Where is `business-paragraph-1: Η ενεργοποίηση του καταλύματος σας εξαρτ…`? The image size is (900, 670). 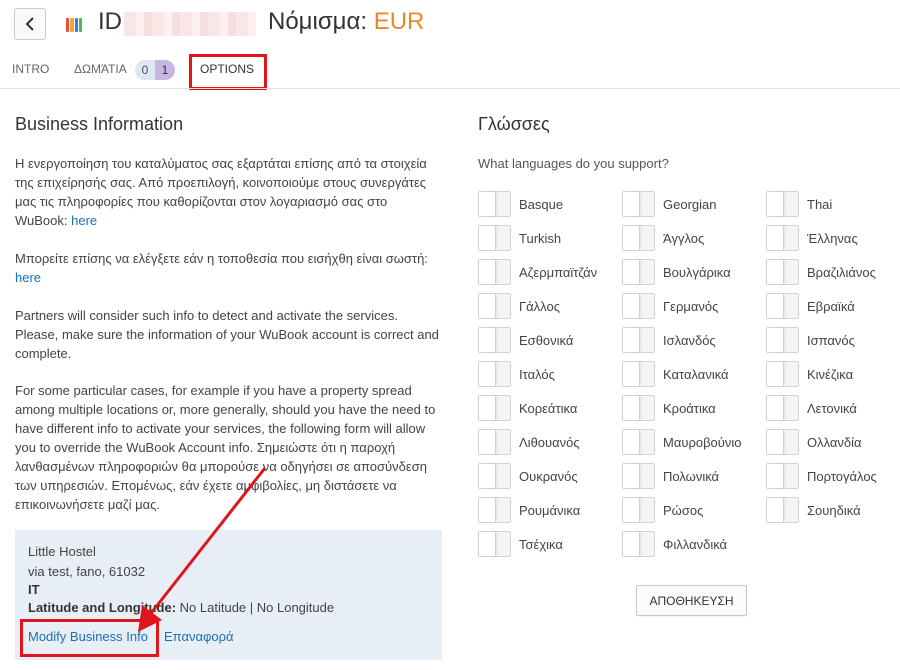
business-paragraph-1: Η ενεργοποίηση του καταλύματος σας εξαρτ… is located at coordinates (227, 192).